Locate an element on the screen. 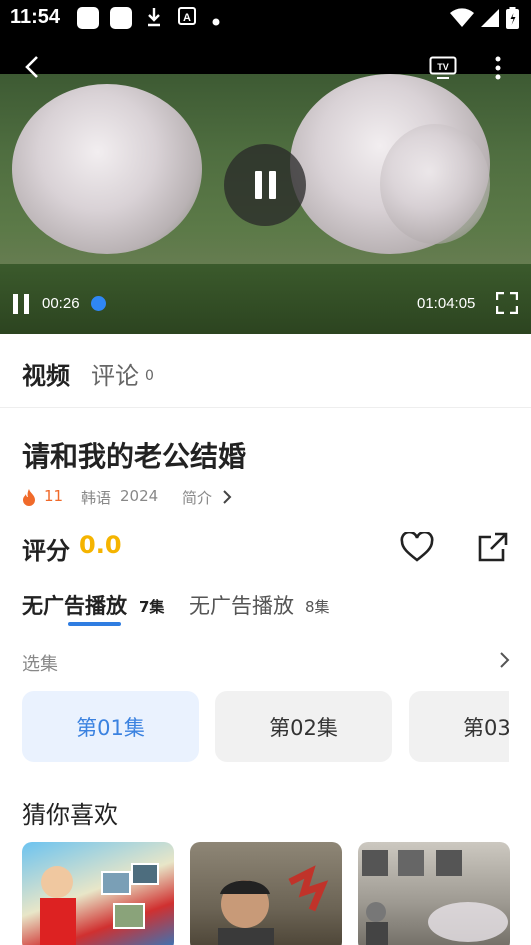  tv-cast-icon: TV is located at coordinates (443, 70).